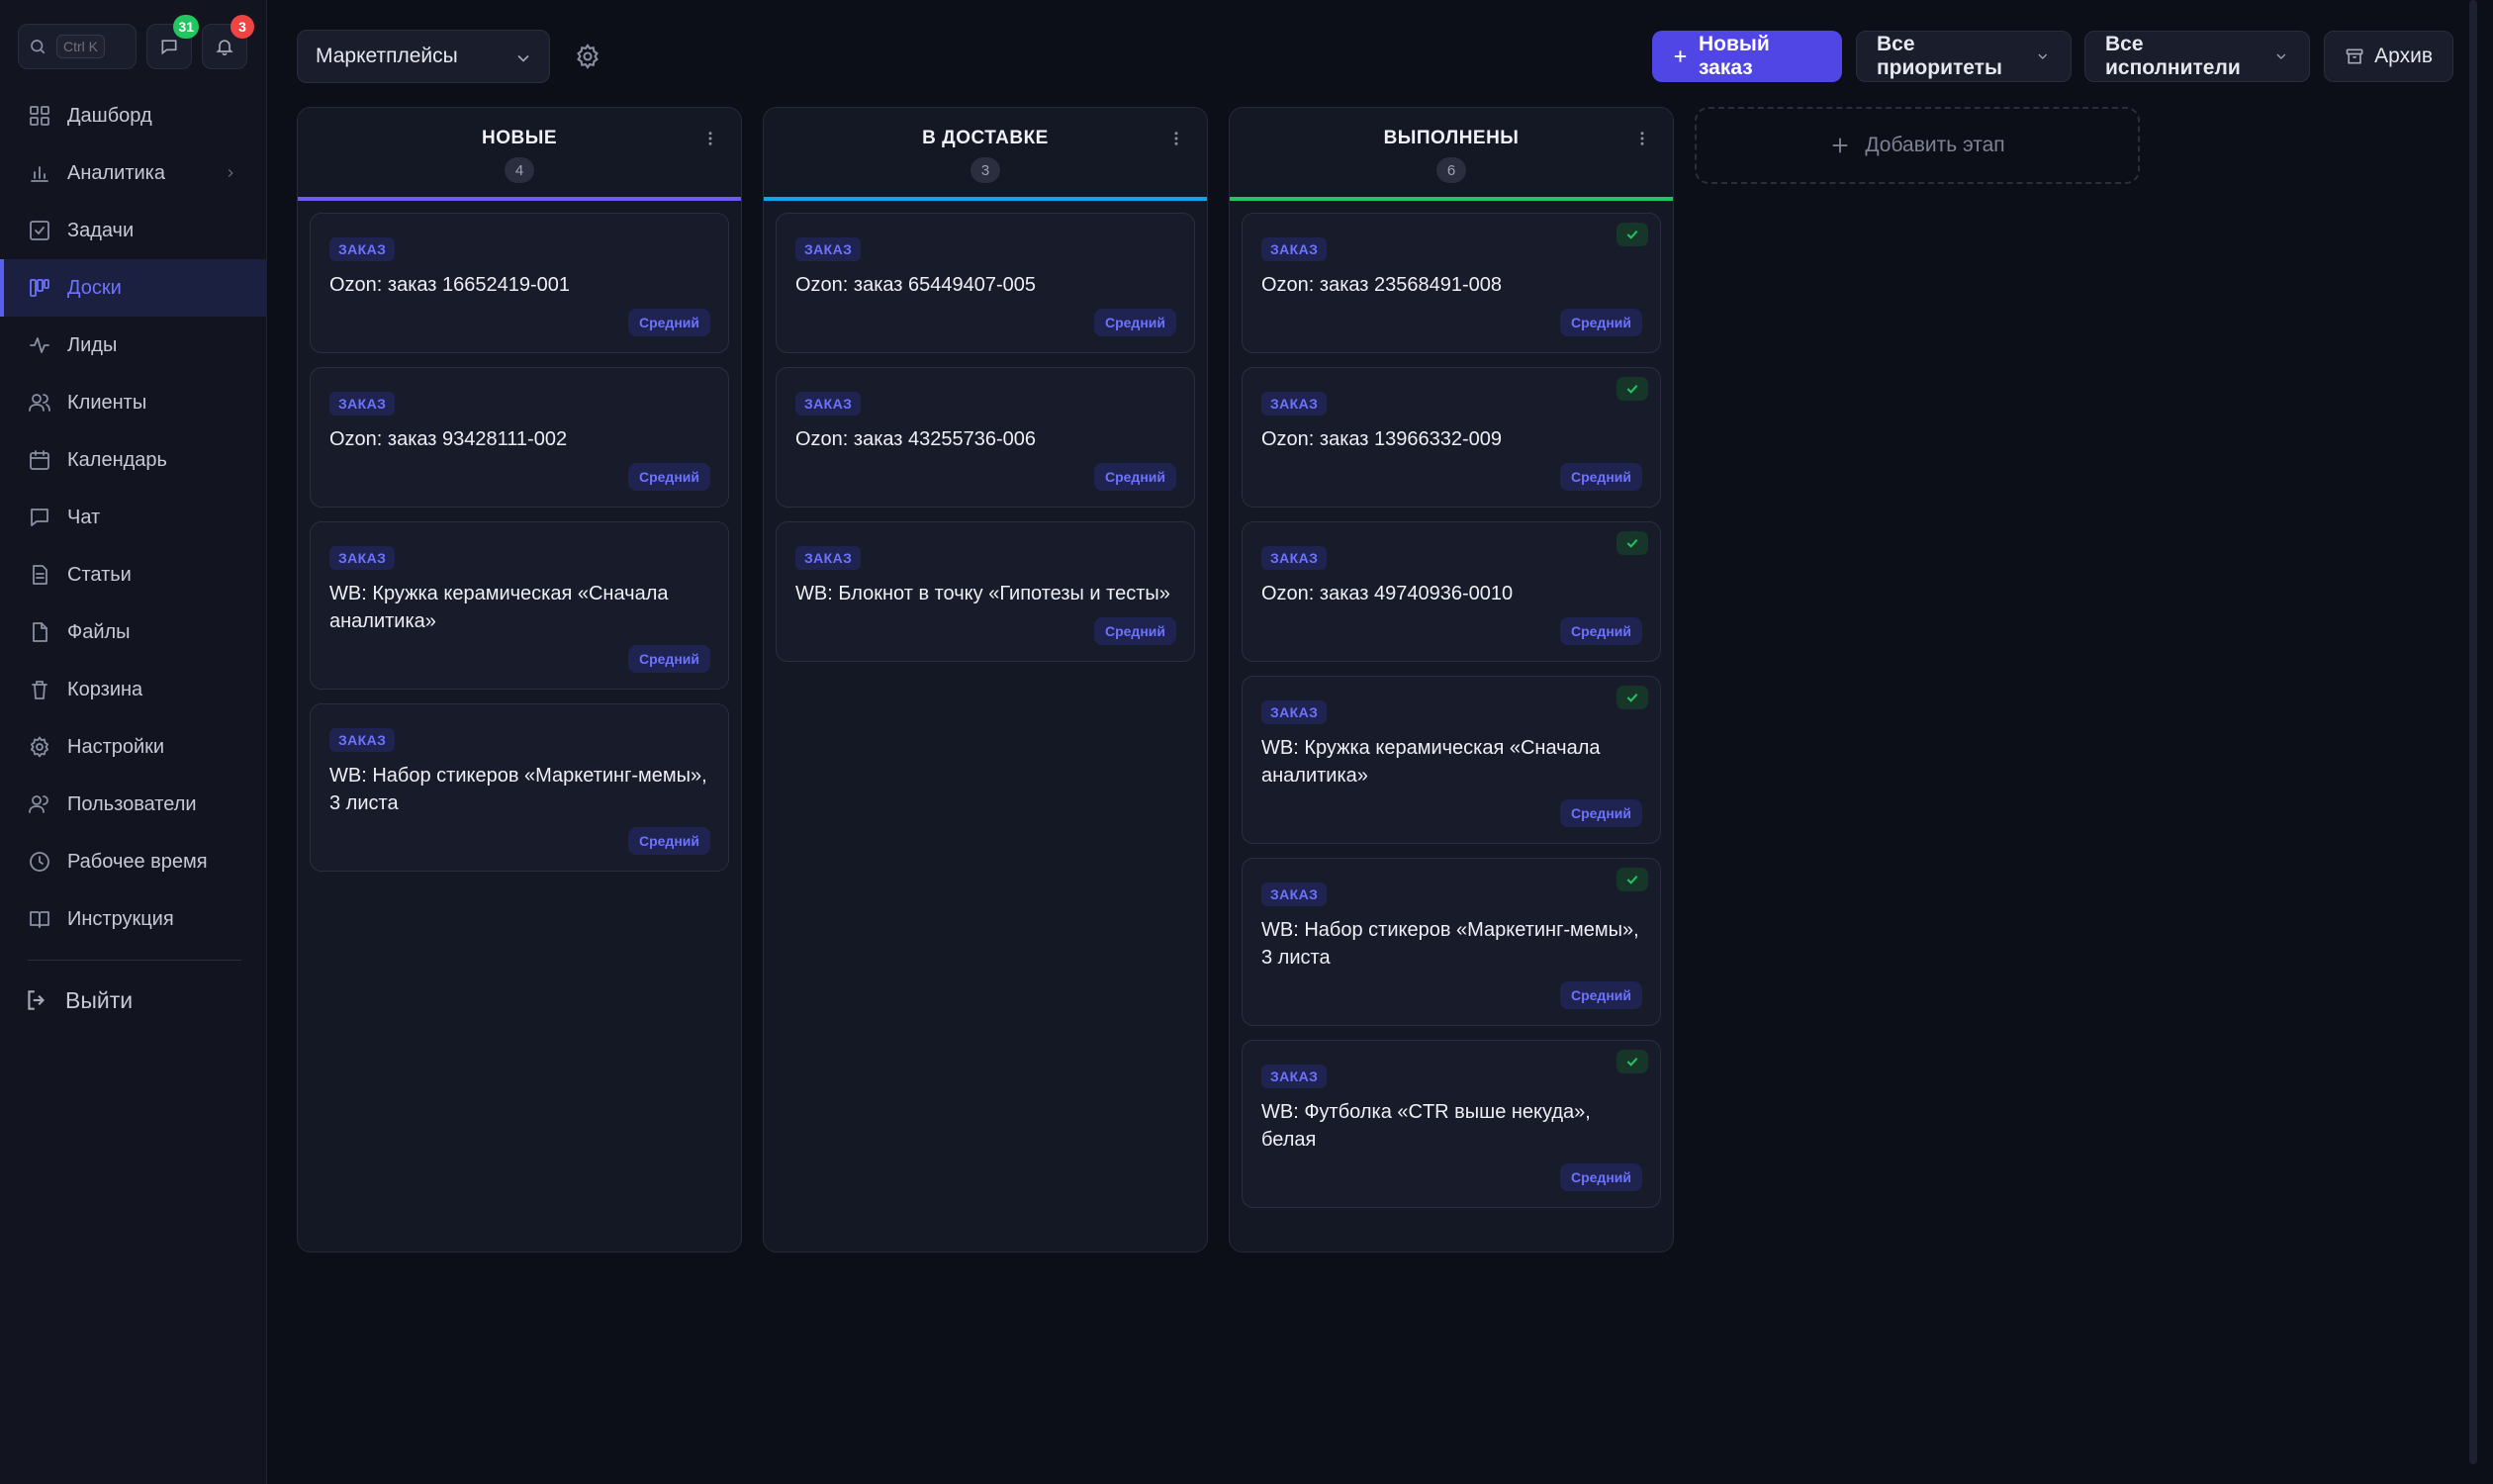  What do you see at coordinates (2473, 732) in the screenshot?
I see `page-scrollbar` at bounding box center [2473, 732].